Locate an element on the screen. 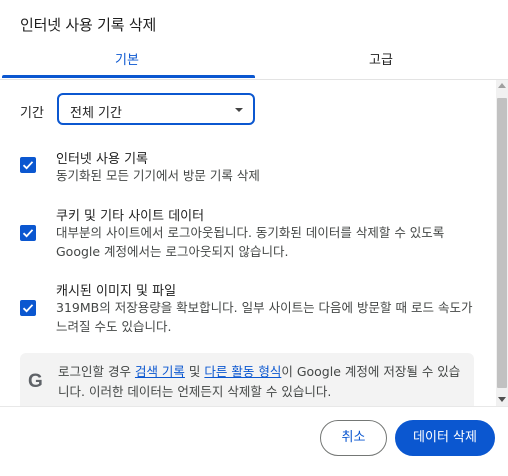 This screenshot has width=508, height=476. option-description: 동기화된 모든 기기에서 방문 기록 삭제 is located at coordinates (158, 175).